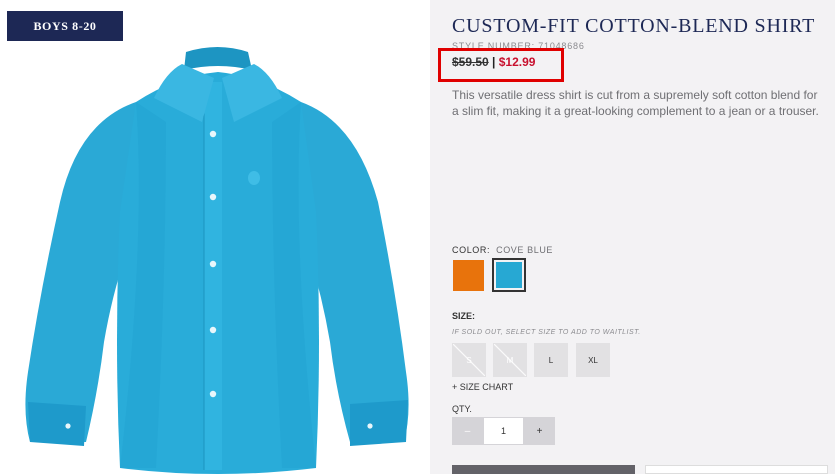 The image size is (835, 474). What do you see at coordinates (468, 275) in the screenshot?
I see `color-swatch-orange` at bounding box center [468, 275].